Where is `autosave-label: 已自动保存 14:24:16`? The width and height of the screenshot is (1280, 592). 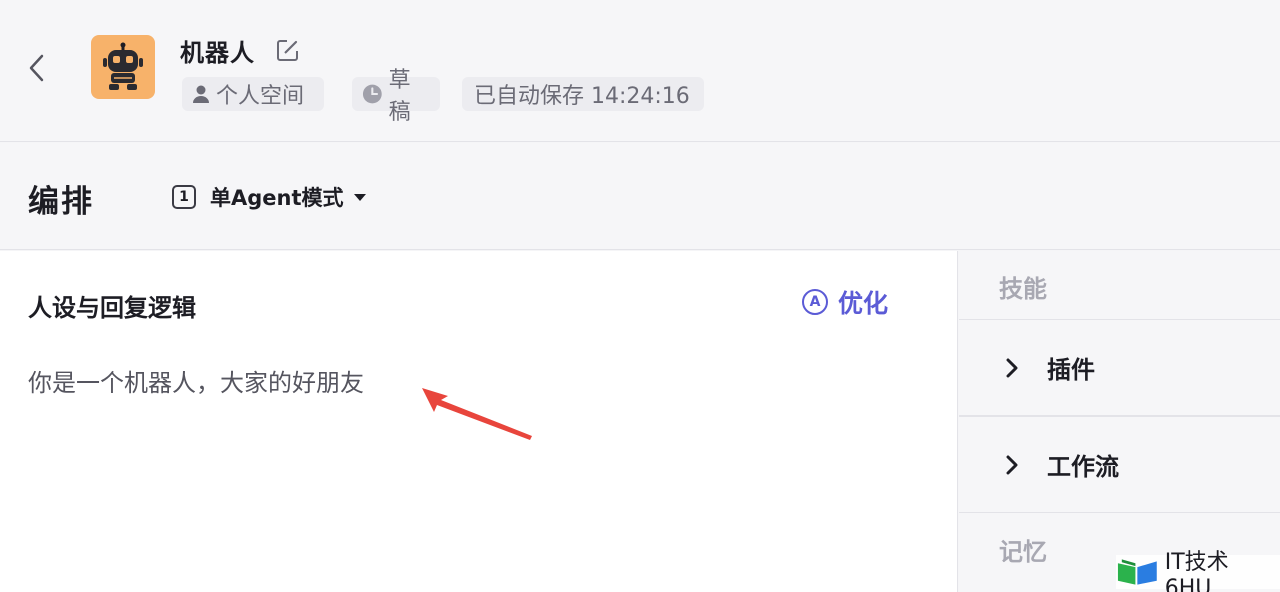
autosave-label: 已自动保存 14:24:16 is located at coordinates (582, 96).